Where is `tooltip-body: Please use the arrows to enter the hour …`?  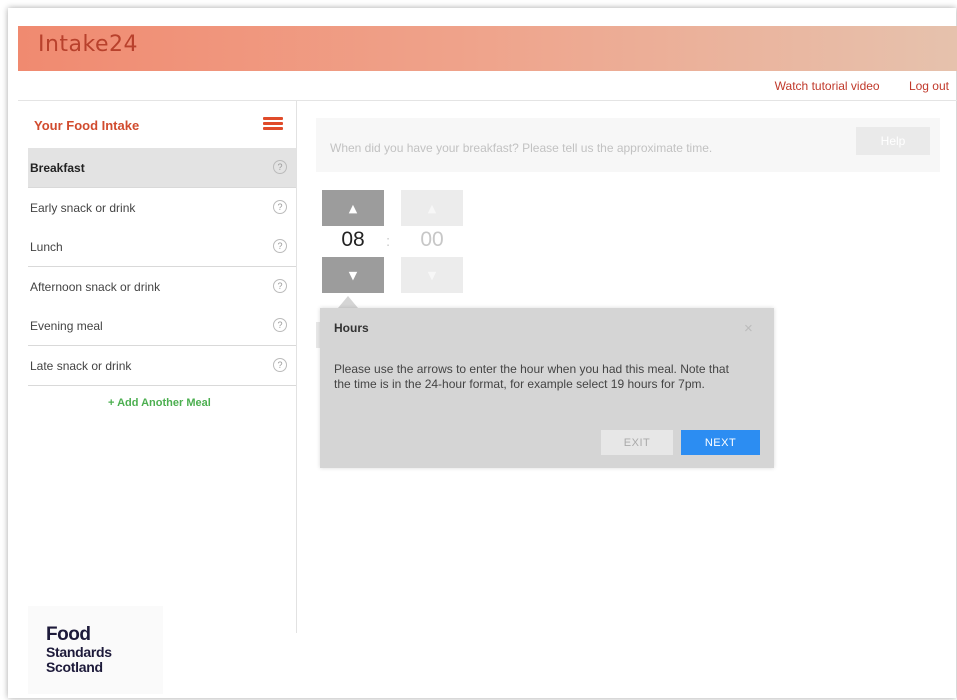 tooltip-body: Please use the arrows to enter the hour … is located at coordinates (531, 376).